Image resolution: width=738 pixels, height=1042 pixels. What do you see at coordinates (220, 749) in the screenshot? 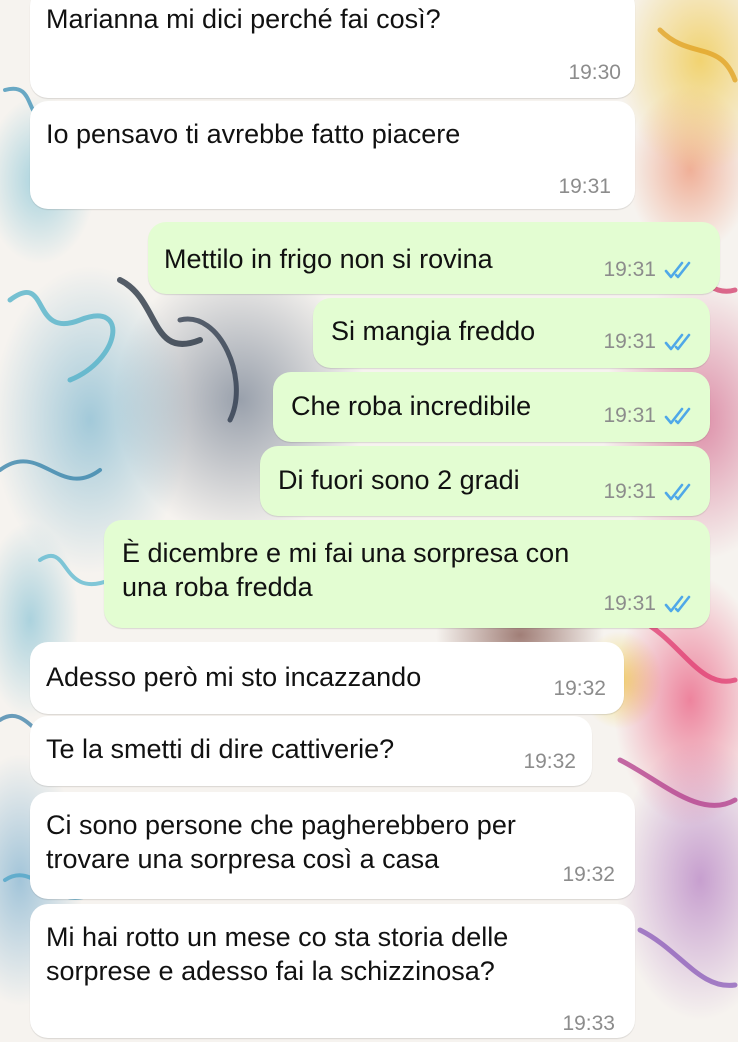
I see `message-text: Te la smetti di dire cattiverie?` at bounding box center [220, 749].